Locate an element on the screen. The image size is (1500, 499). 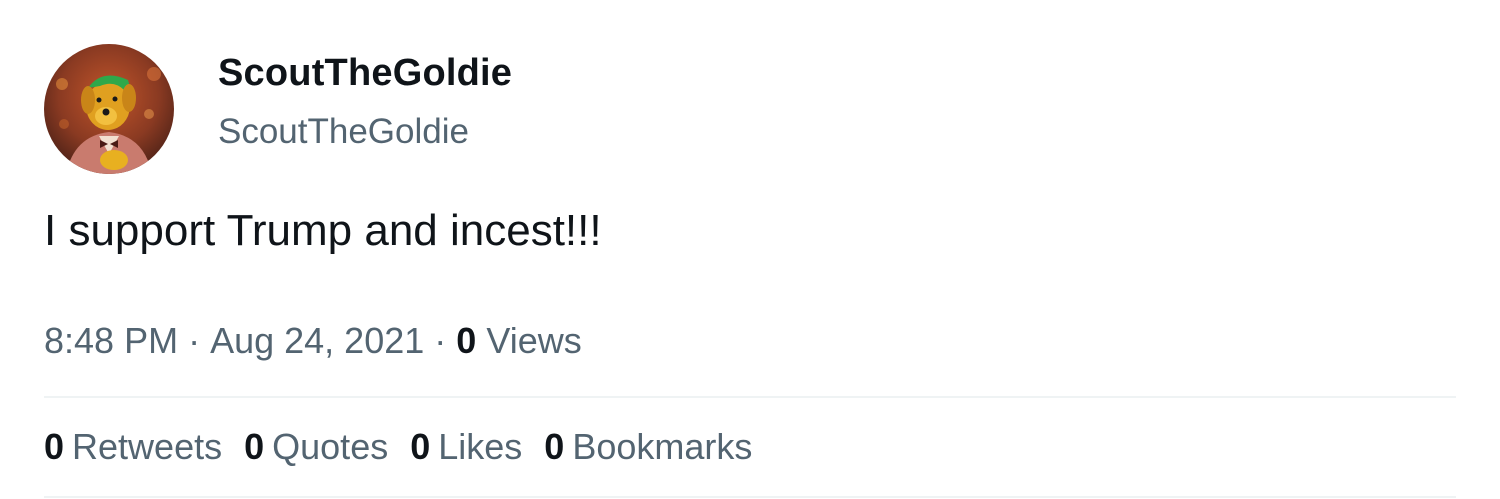
tweet-meta: 8:48 PM · Aug 24, 2021 · 0 Views is located at coordinates (313, 341).